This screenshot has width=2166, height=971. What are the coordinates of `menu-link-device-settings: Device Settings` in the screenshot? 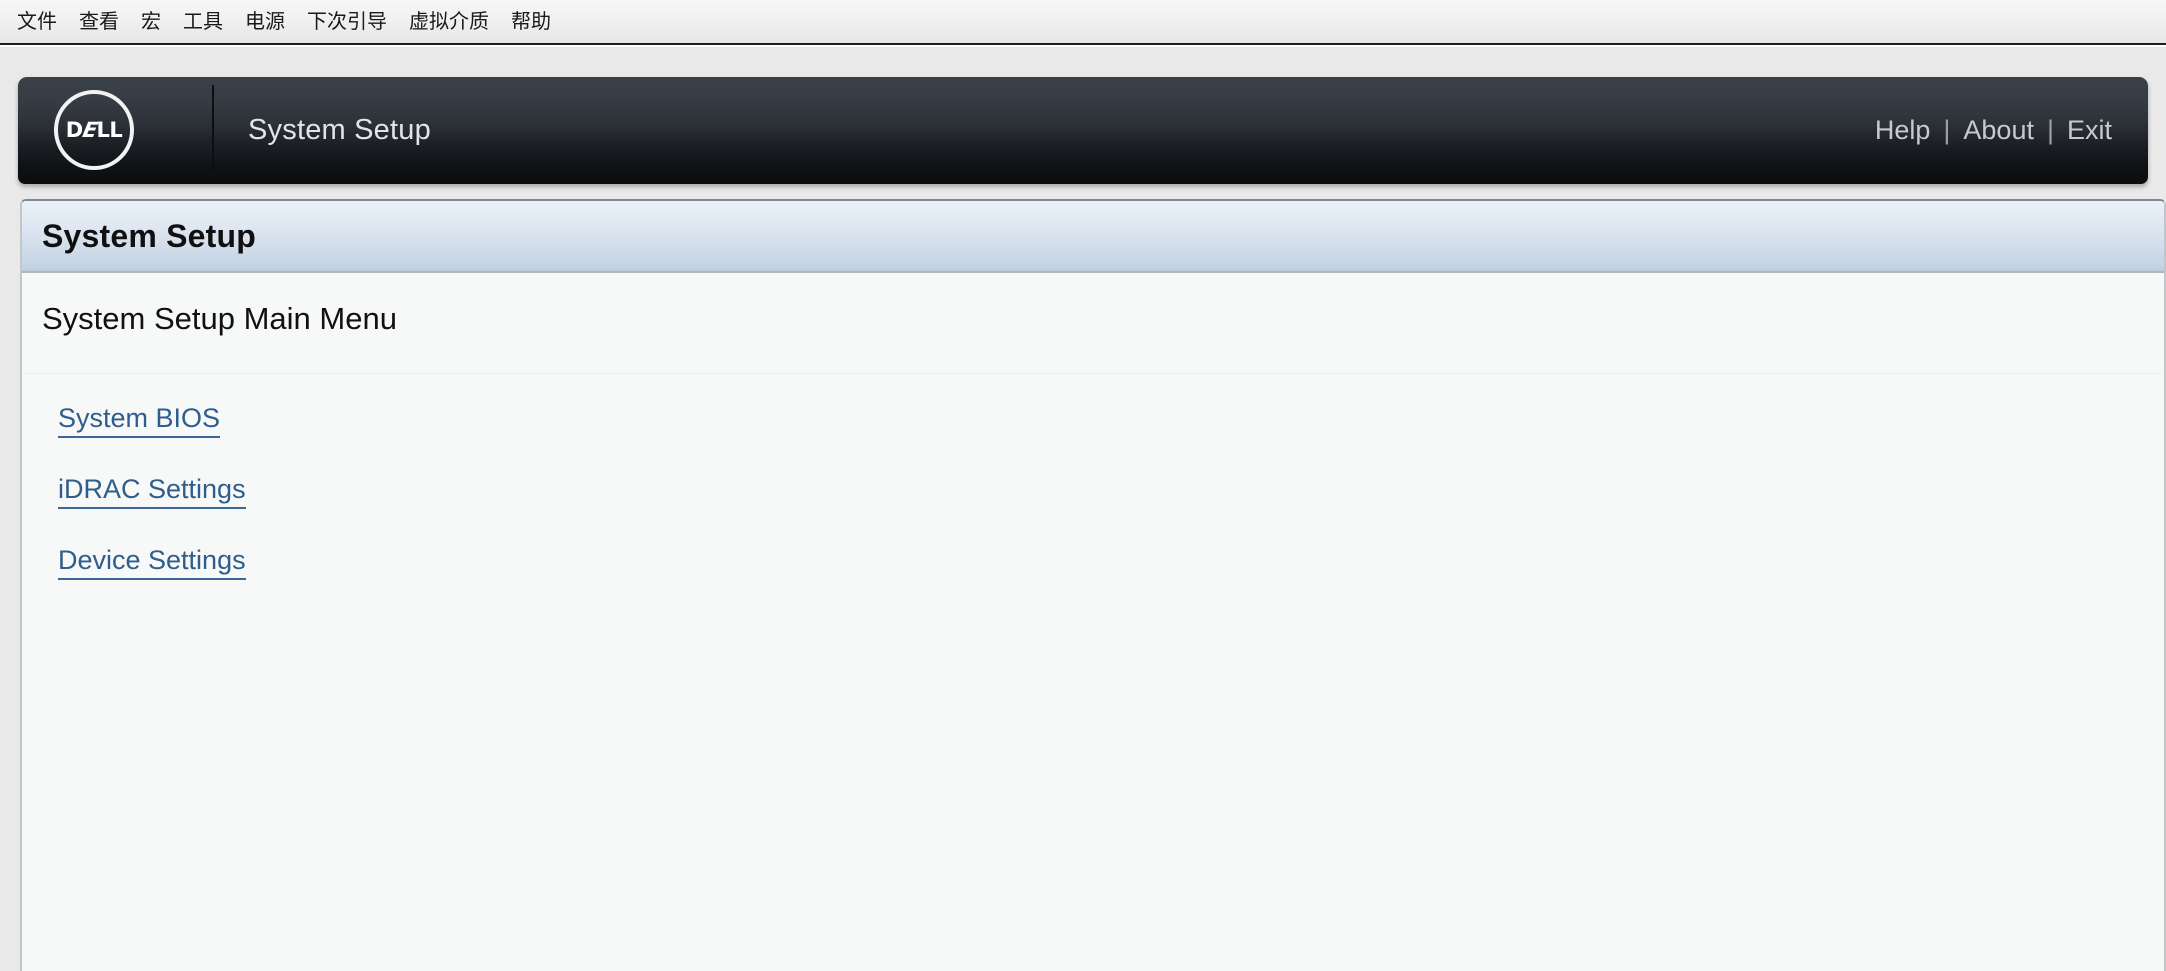 It's located at (152, 562).